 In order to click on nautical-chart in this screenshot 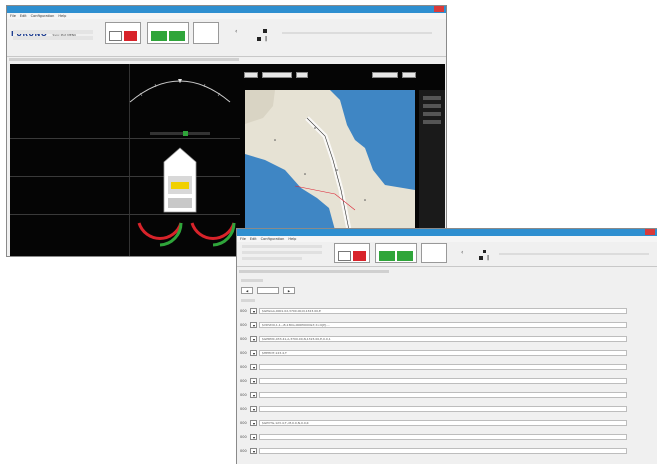, I will do `click(330, 160)`.